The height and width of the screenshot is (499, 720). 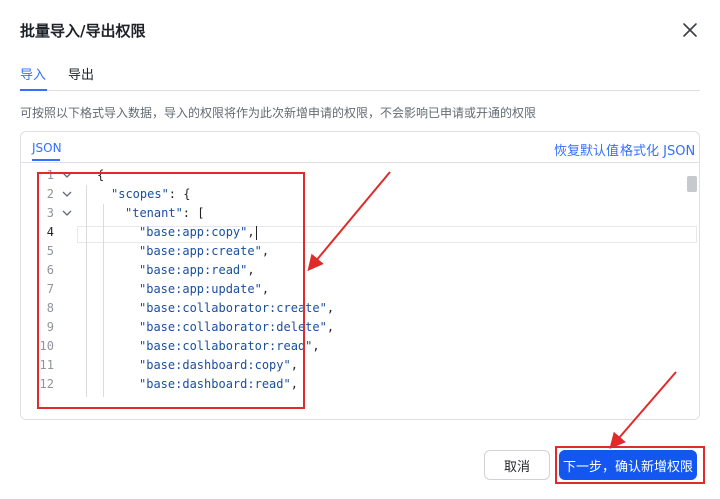 I want to click on annotation-box-button, so click(x=630, y=465).